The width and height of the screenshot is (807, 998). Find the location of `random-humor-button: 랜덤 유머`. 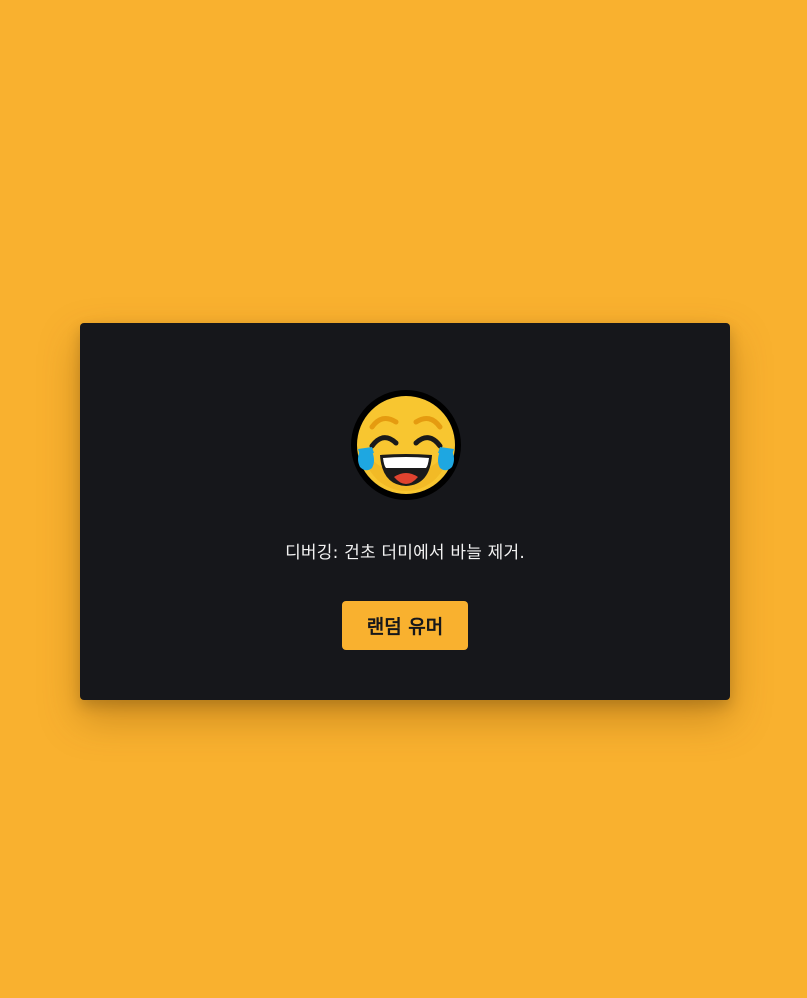

random-humor-button: 랜덤 유머 is located at coordinates (405, 625).